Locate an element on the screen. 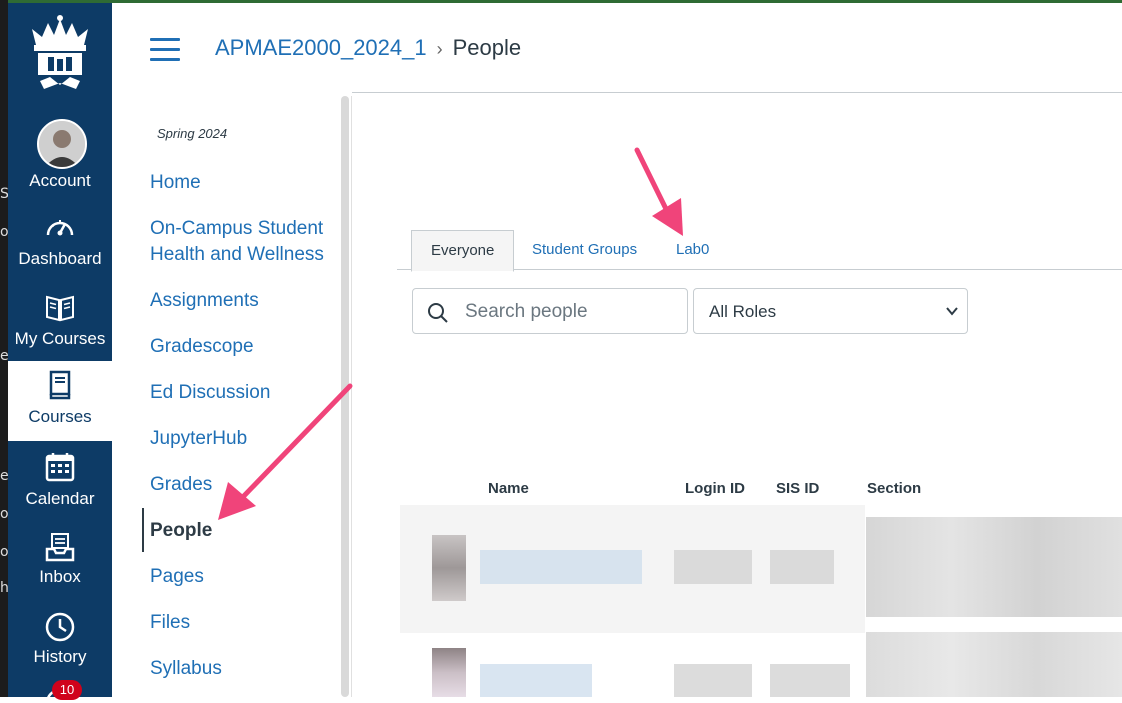  course-menu-toggle-button is located at coordinates (165, 49).